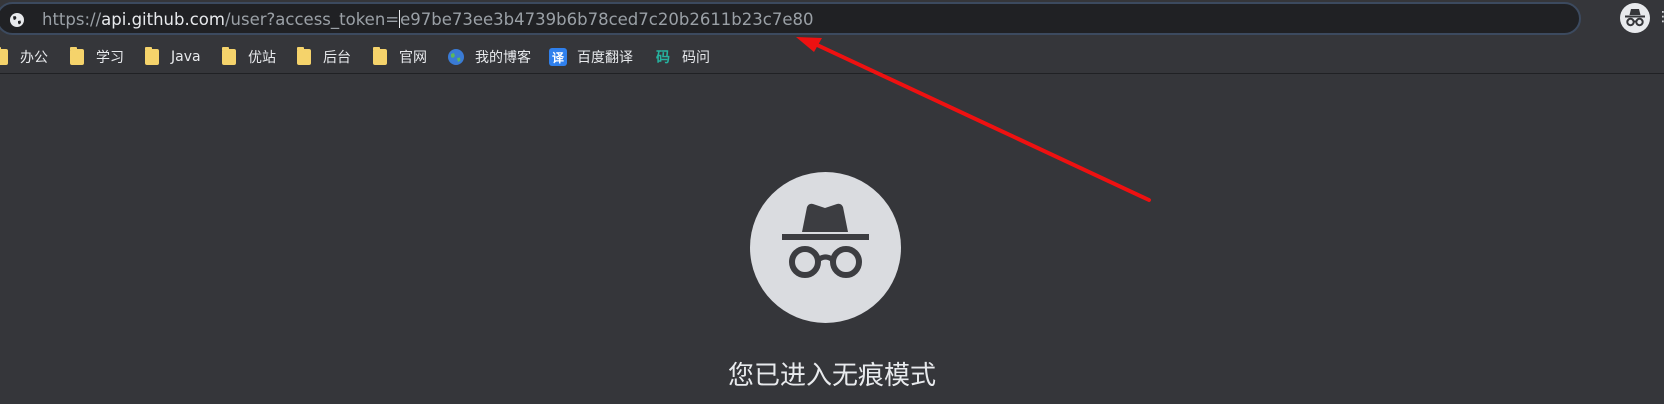 The width and height of the screenshot is (1664, 404). What do you see at coordinates (262, 58) in the screenshot?
I see `bookmark-label: 优站` at bounding box center [262, 58].